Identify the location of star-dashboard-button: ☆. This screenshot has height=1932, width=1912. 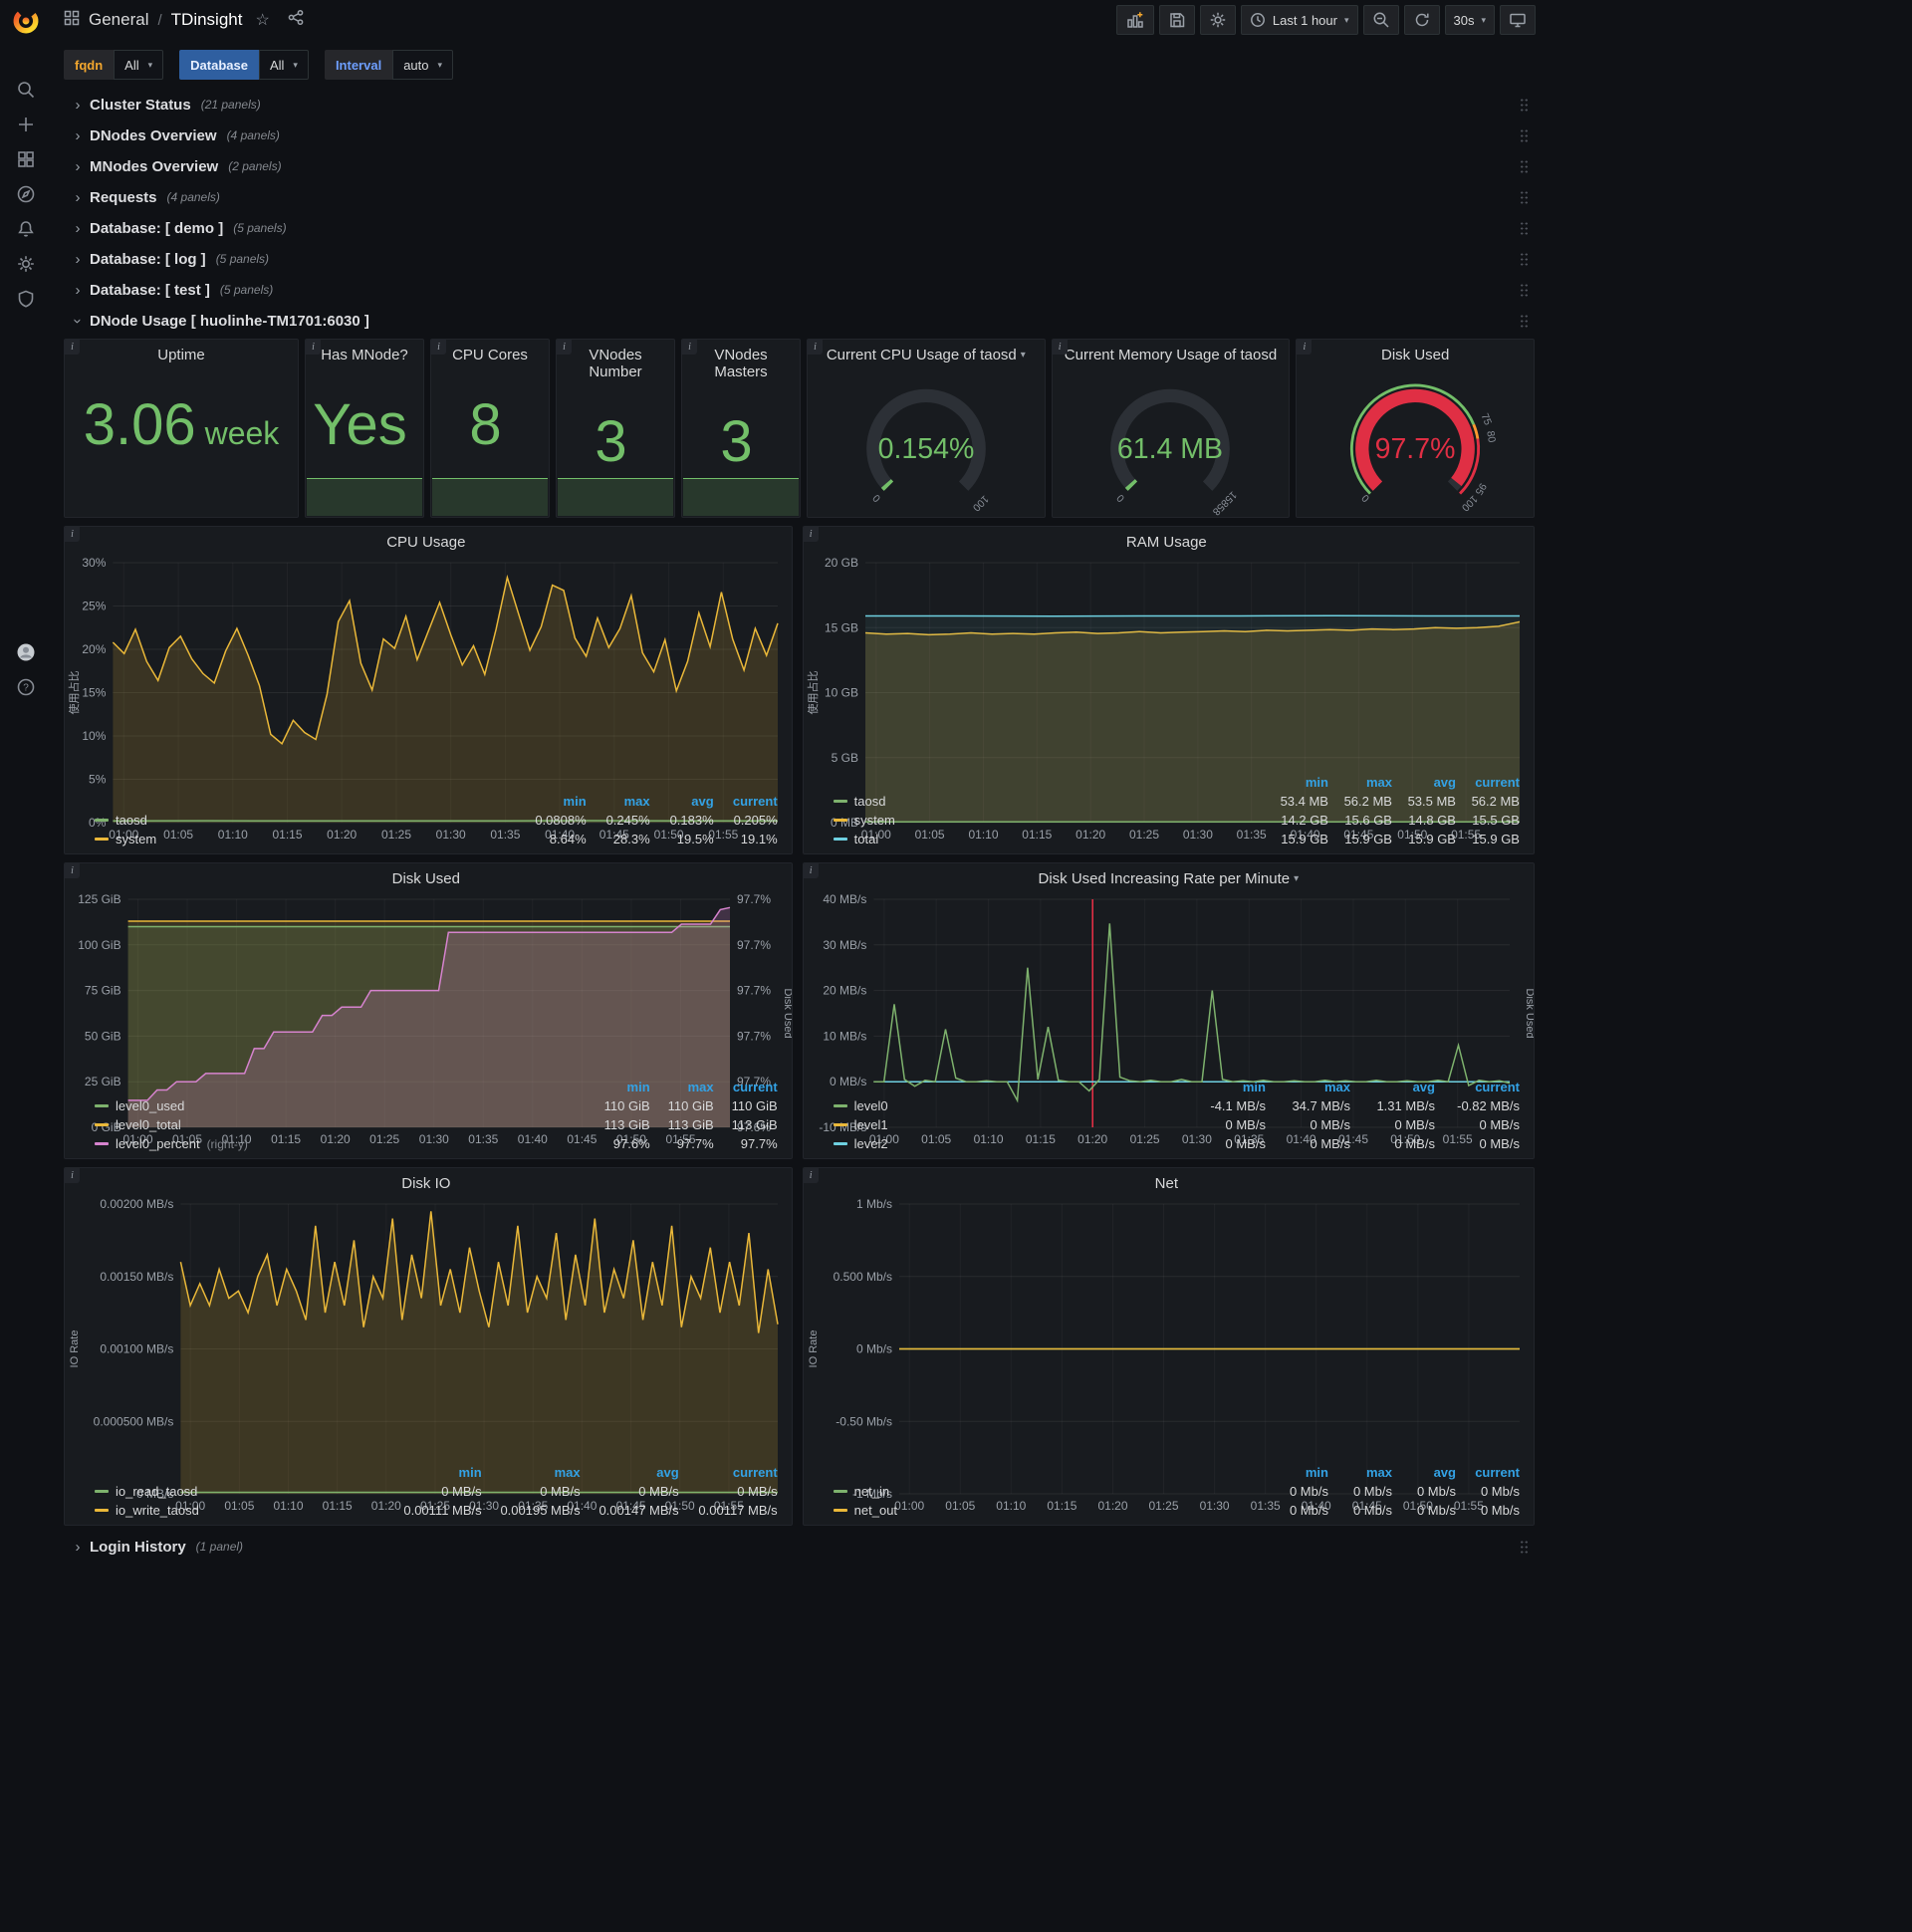
(262, 20).